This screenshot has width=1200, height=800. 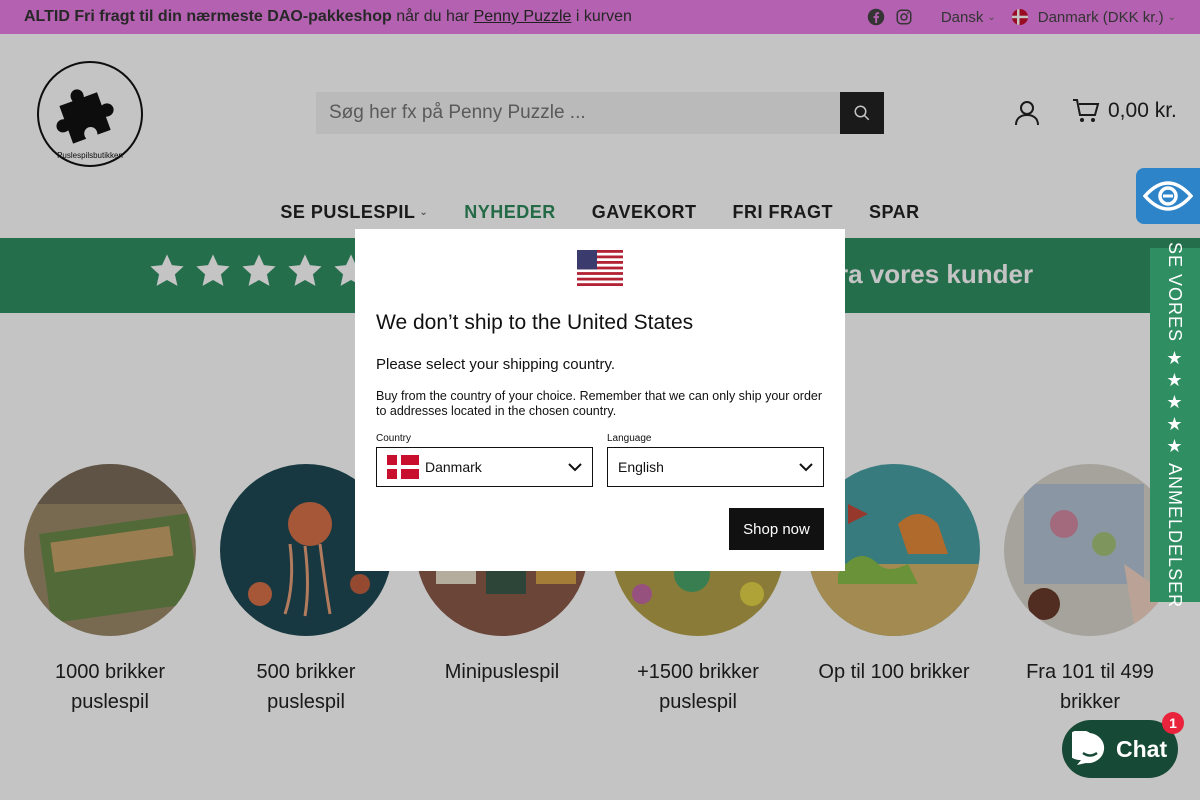 What do you see at coordinates (641, 467) in the screenshot?
I see `language-select-value: English` at bounding box center [641, 467].